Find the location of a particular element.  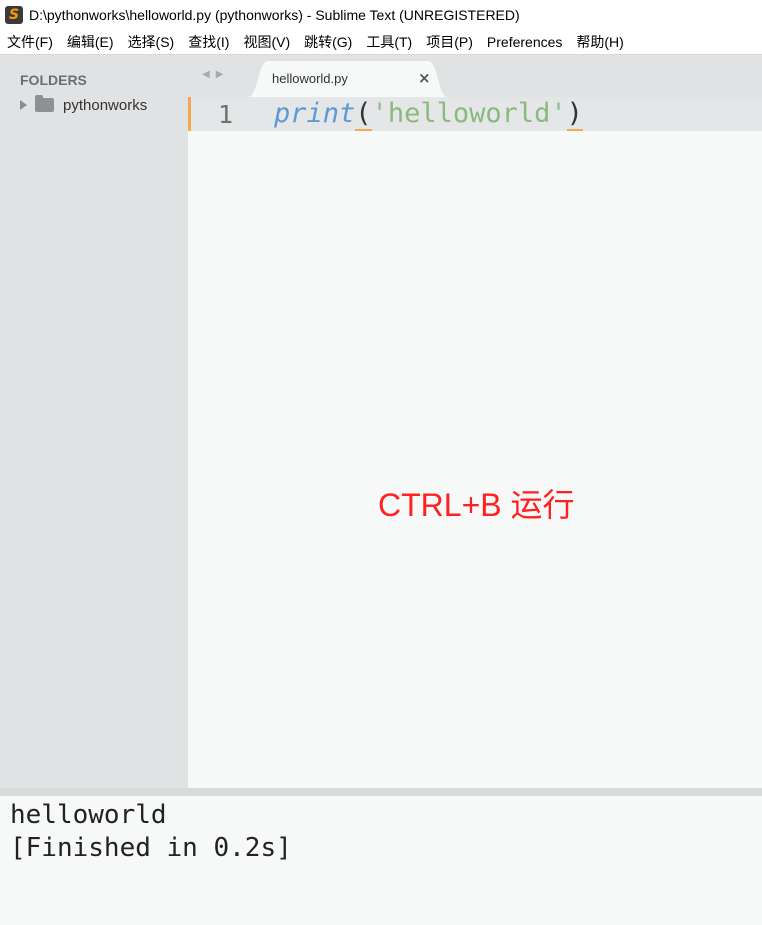

menu-edit: 编辑(E) is located at coordinates (90, 42).